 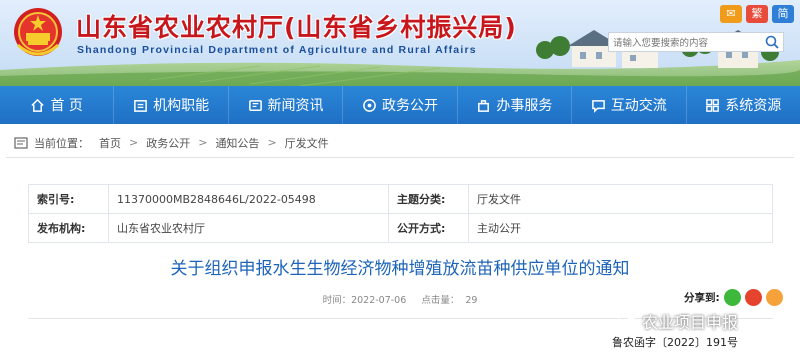 I want to click on service-icon, so click(x=484, y=105).